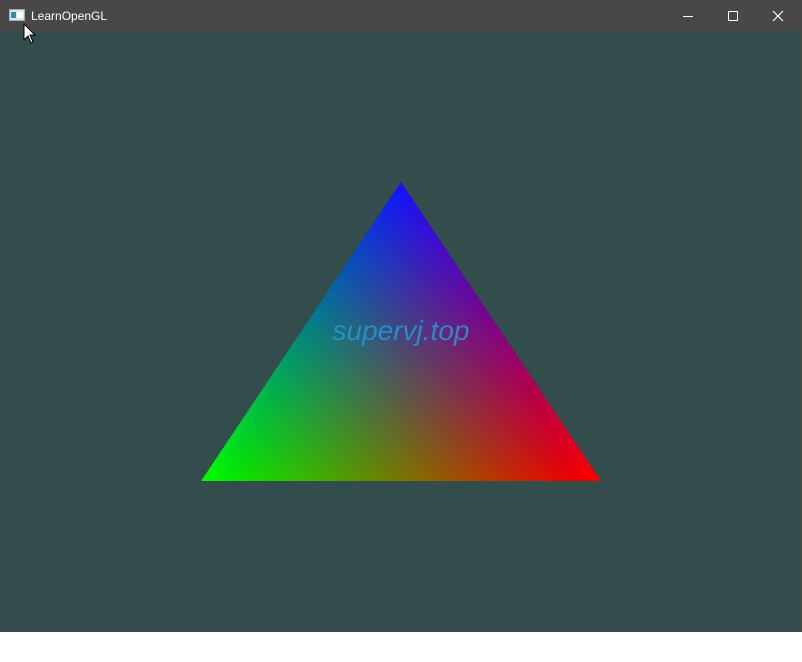 This screenshot has height=662, width=802. I want to click on maximize-icon, so click(733, 16).